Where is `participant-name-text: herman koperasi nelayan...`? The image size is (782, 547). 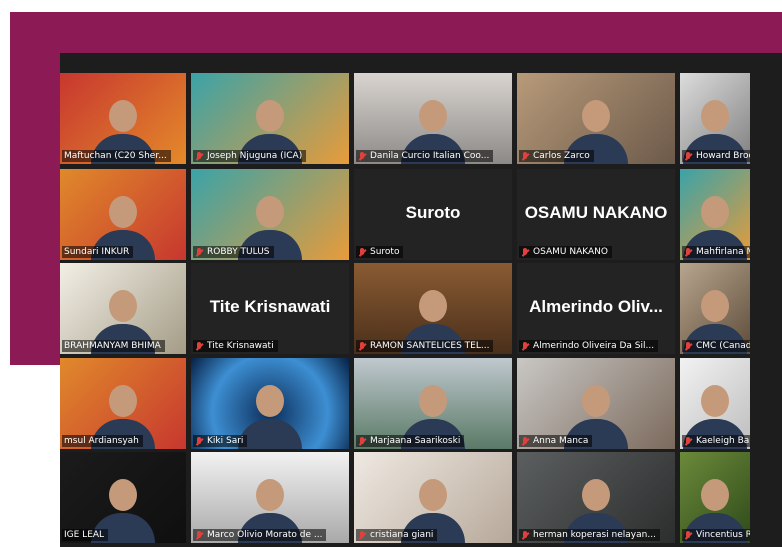
participant-name-text: herman koperasi nelayan... is located at coordinates (594, 535).